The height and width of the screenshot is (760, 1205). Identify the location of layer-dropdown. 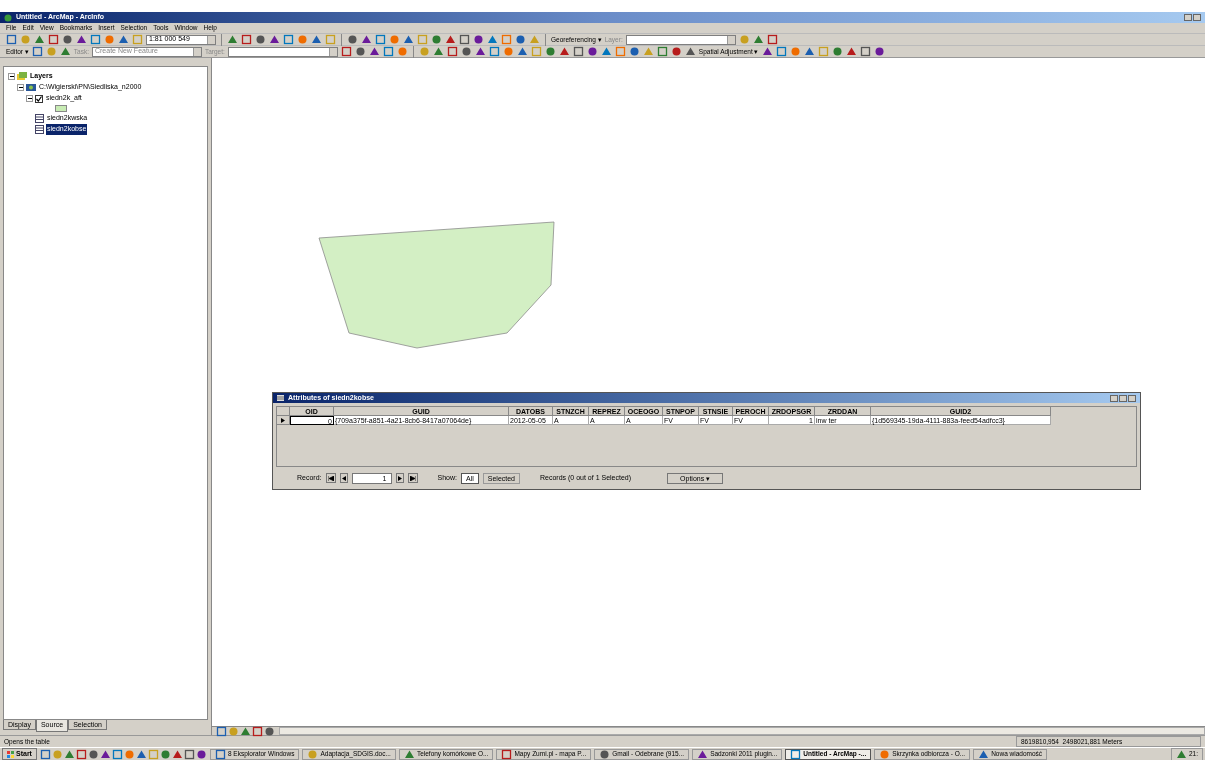
(680, 39).